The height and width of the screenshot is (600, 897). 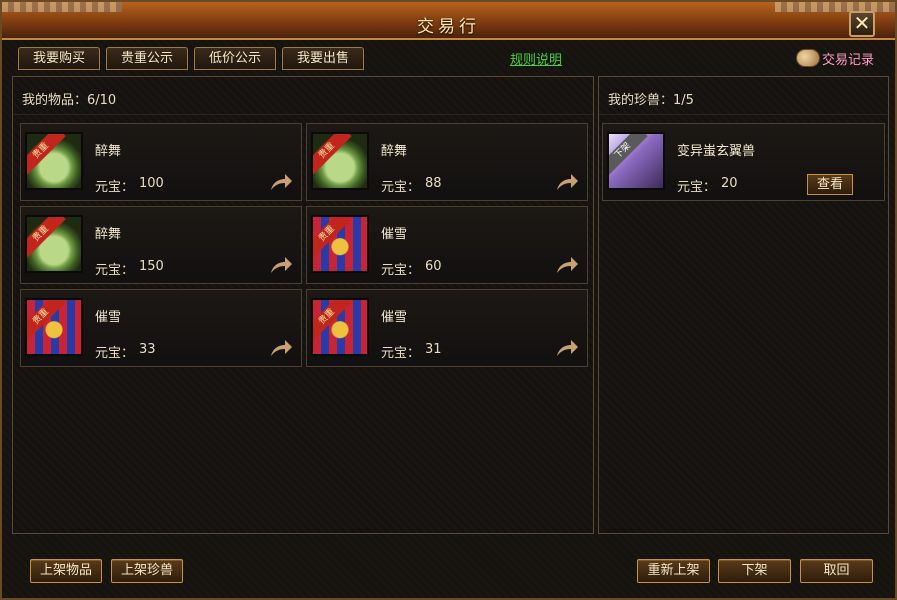 What do you see at coordinates (862, 24) in the screenshot?
I see `close-button: ✕` at bounding box center [862, 24].